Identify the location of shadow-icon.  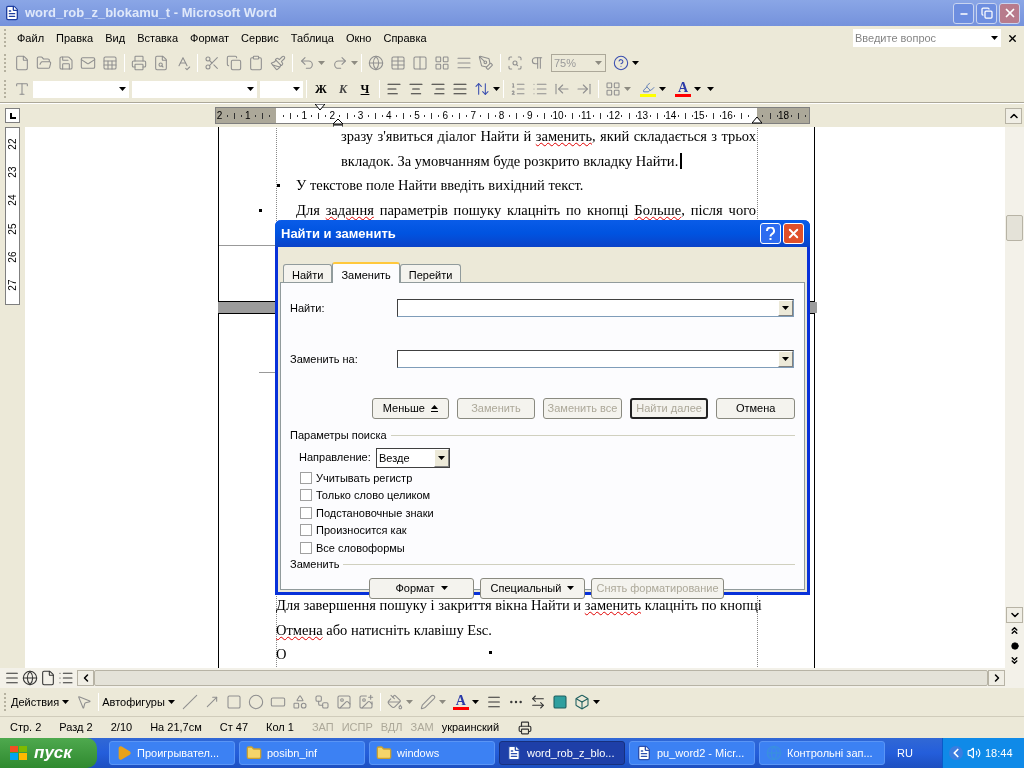
(559, 702).